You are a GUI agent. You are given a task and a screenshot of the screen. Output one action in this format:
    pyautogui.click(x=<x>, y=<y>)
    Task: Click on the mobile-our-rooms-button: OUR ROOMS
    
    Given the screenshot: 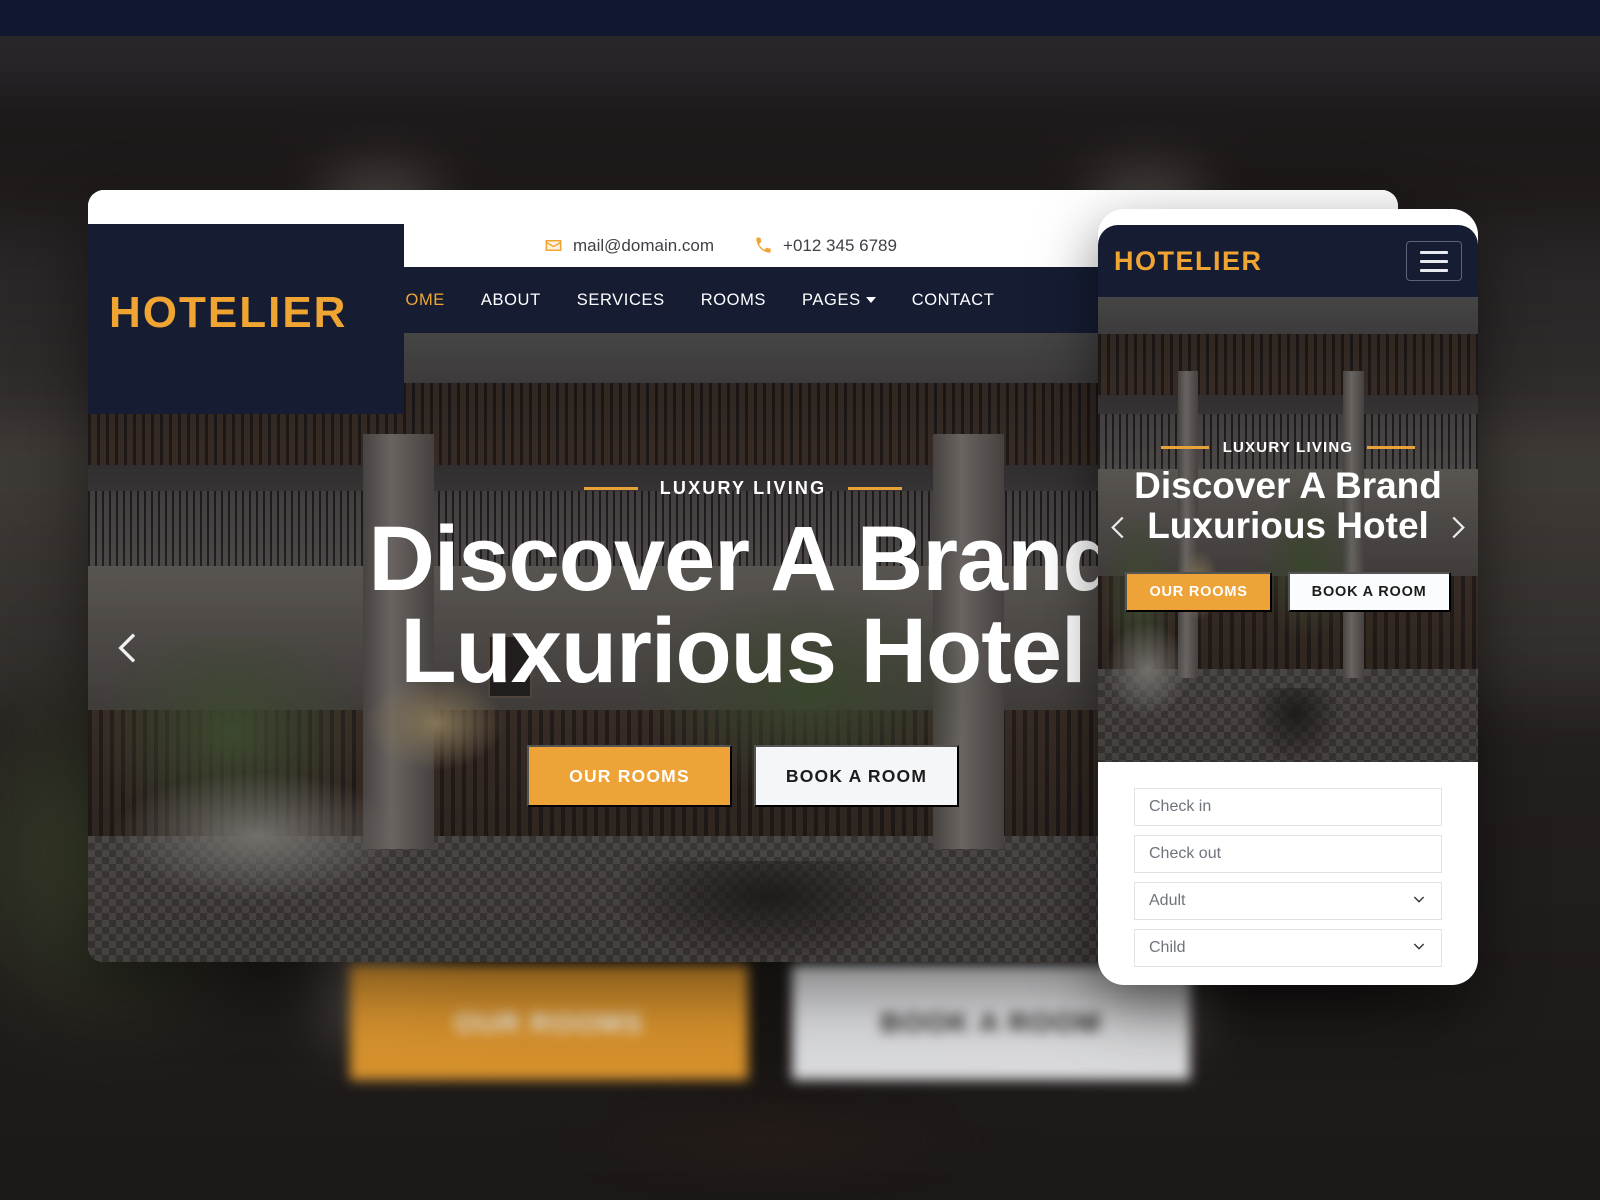 What is the action you would take?
    pyautogui.click(x=1198, y=591)
    